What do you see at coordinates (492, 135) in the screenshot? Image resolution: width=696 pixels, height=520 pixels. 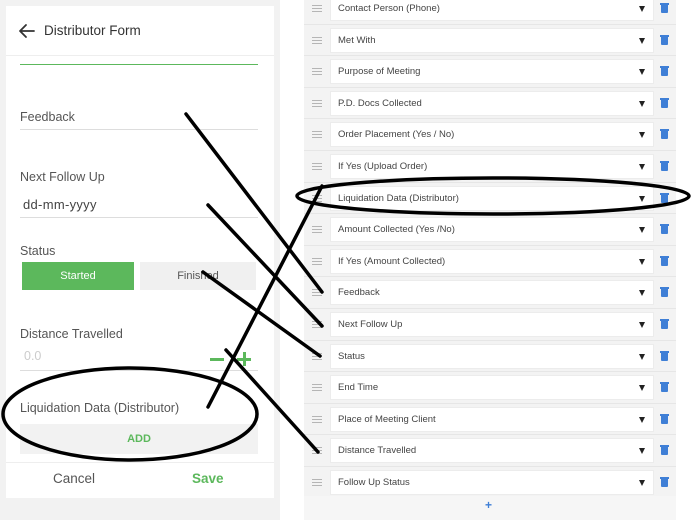 I see `field-select: Order Placement (Yes / No)` at bounding box center [492, 135].